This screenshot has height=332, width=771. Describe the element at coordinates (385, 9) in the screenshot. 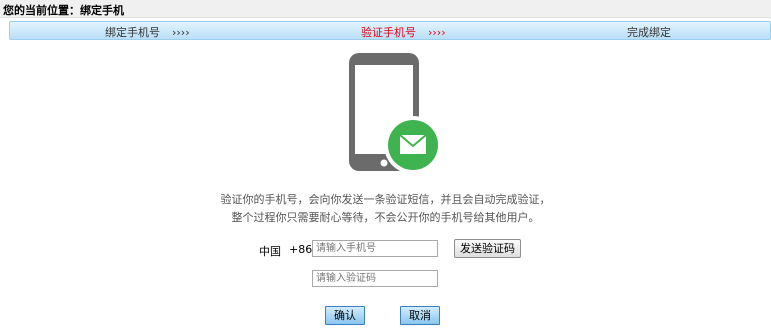

I see `location-bar: 您的当前位置：绑定手机` at that location.